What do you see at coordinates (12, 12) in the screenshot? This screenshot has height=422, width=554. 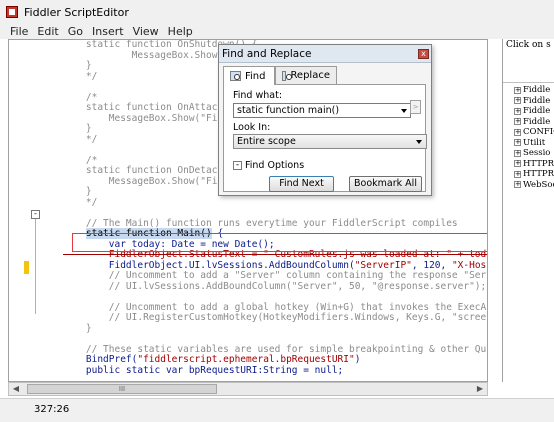 I see `fiddler-app-icon` at bounding box center [12, 12].